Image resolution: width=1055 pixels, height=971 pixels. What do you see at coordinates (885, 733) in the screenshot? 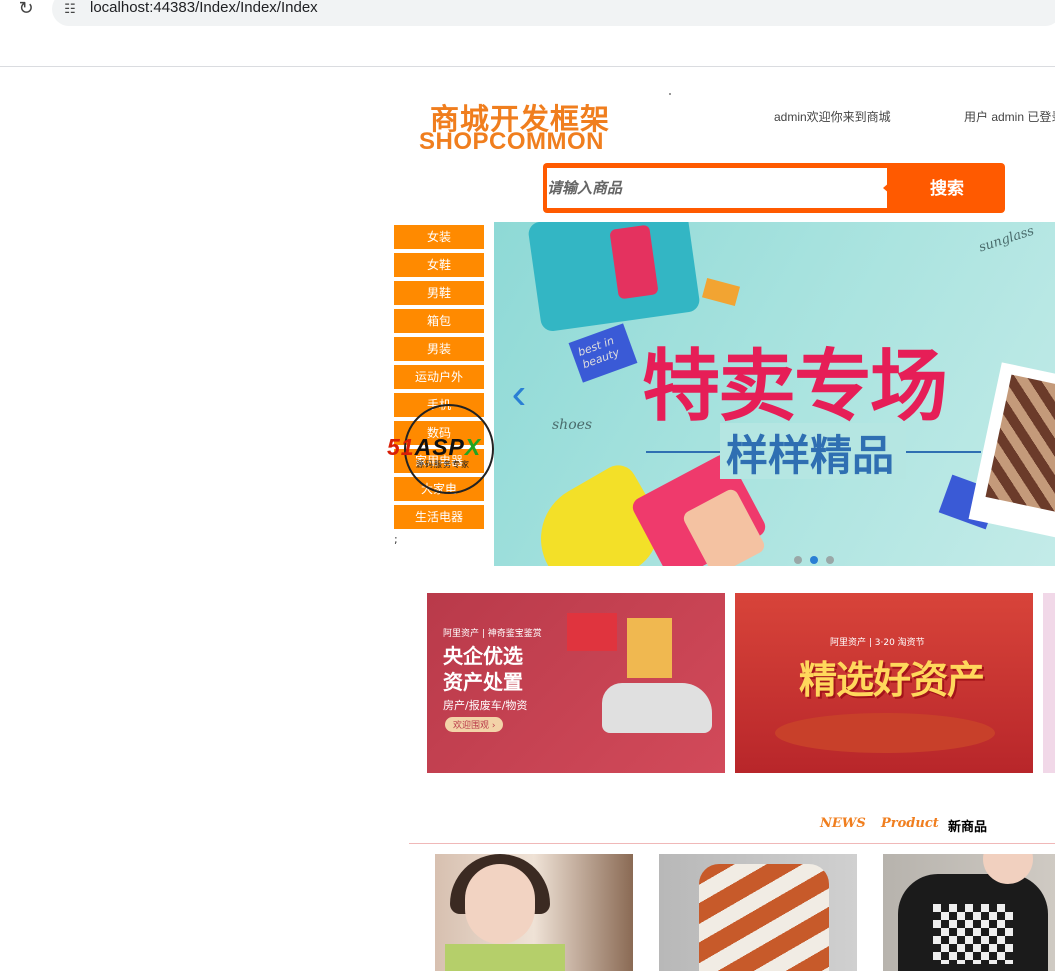
I see `stage-image` at bounding box center [885, 733].